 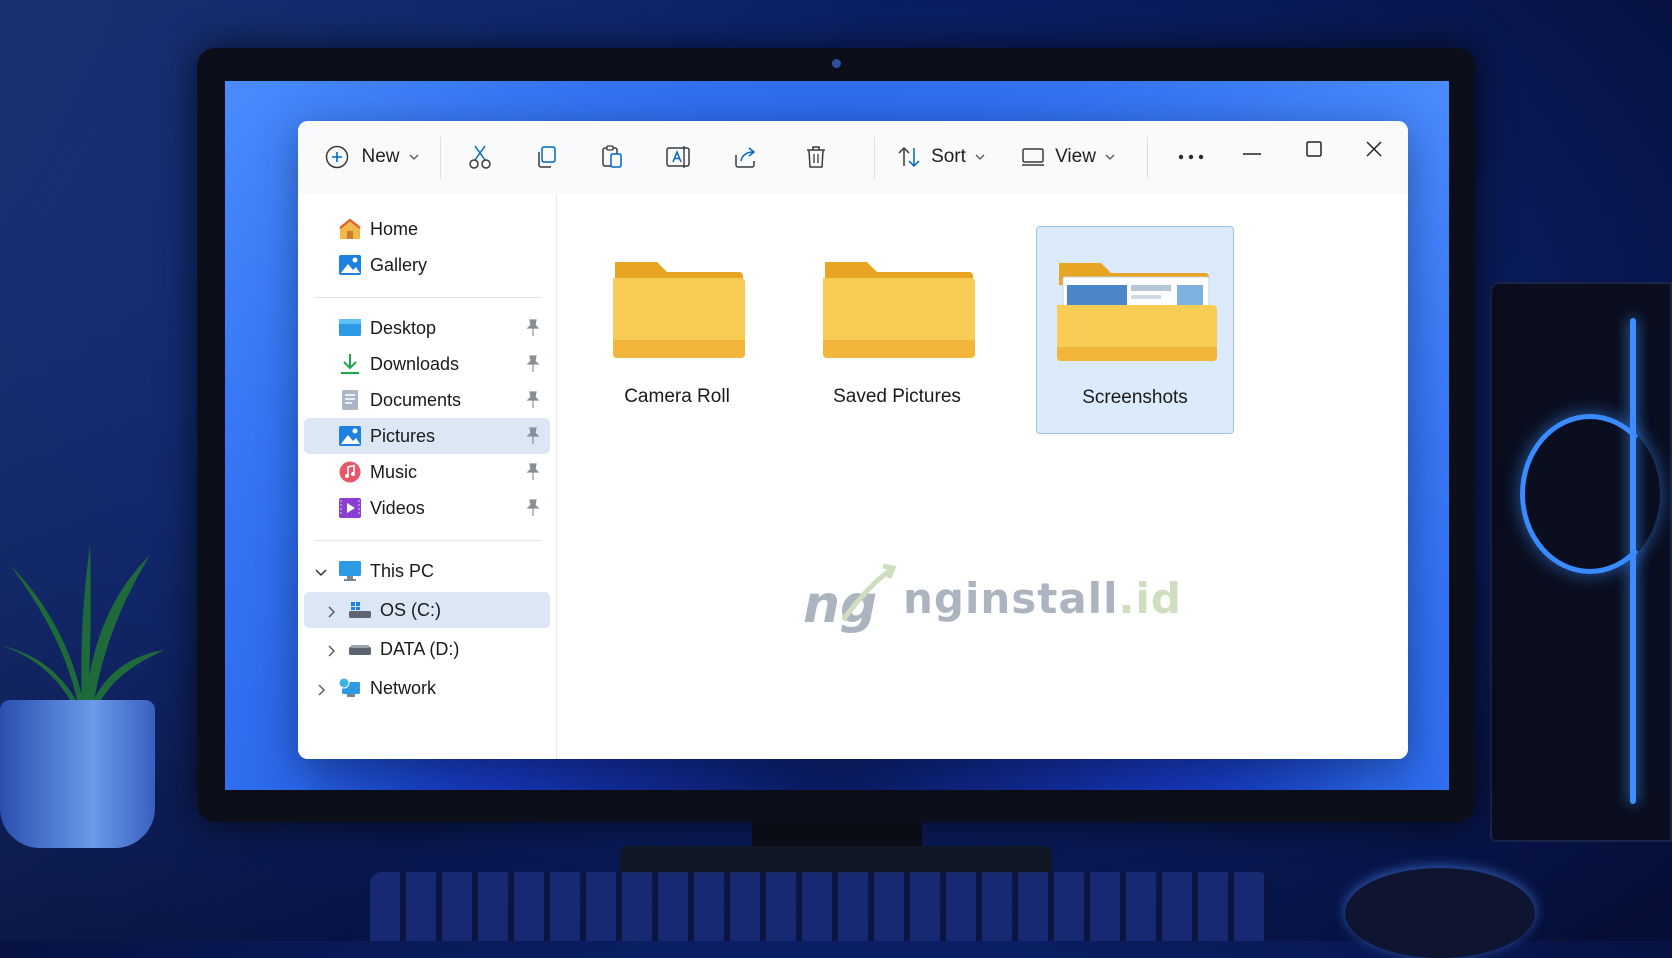 What do you see at coordinates (677, 396) in the screenshot?
I see `folder-name: Camera Roll` at bounding box center [677, 396].